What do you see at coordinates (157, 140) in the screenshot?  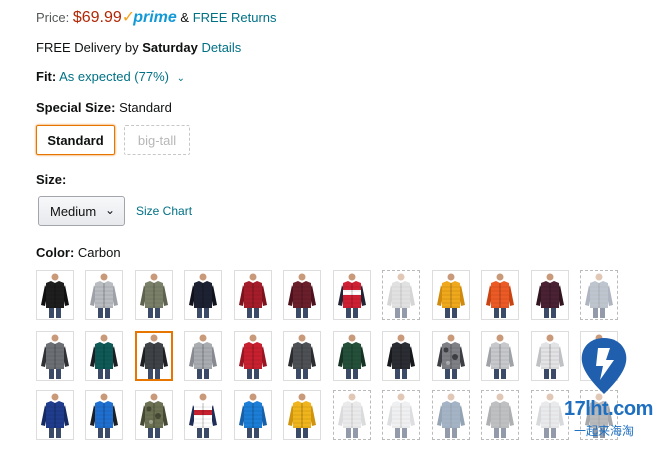 I see `size-option-big-tall: big-tall` at bounding box center [157, 140].